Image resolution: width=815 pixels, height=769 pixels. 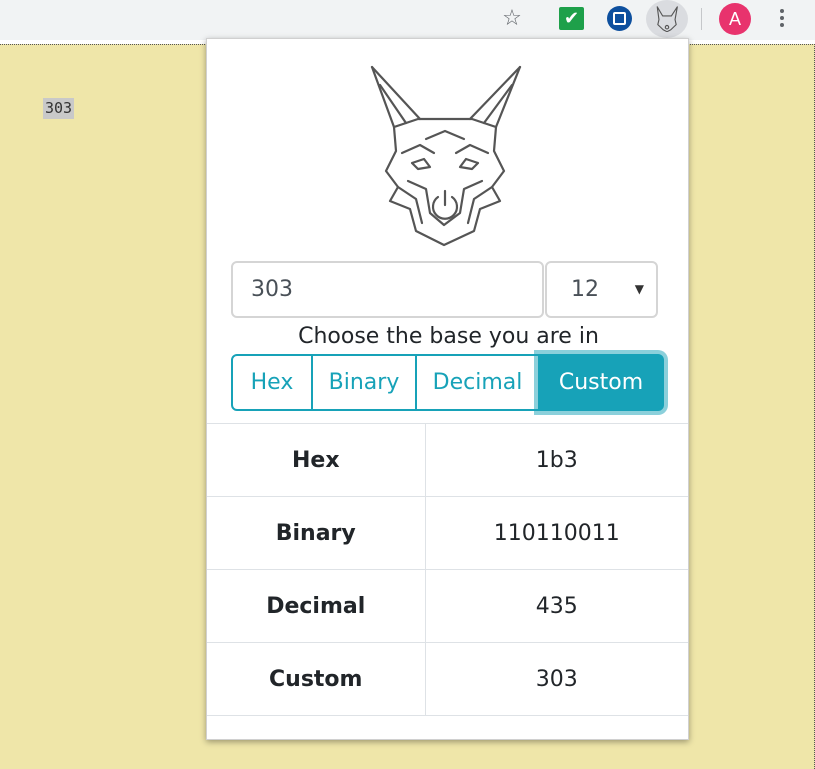 I want to click on table-row: Binary 110110011, so click(x=447, y=533).